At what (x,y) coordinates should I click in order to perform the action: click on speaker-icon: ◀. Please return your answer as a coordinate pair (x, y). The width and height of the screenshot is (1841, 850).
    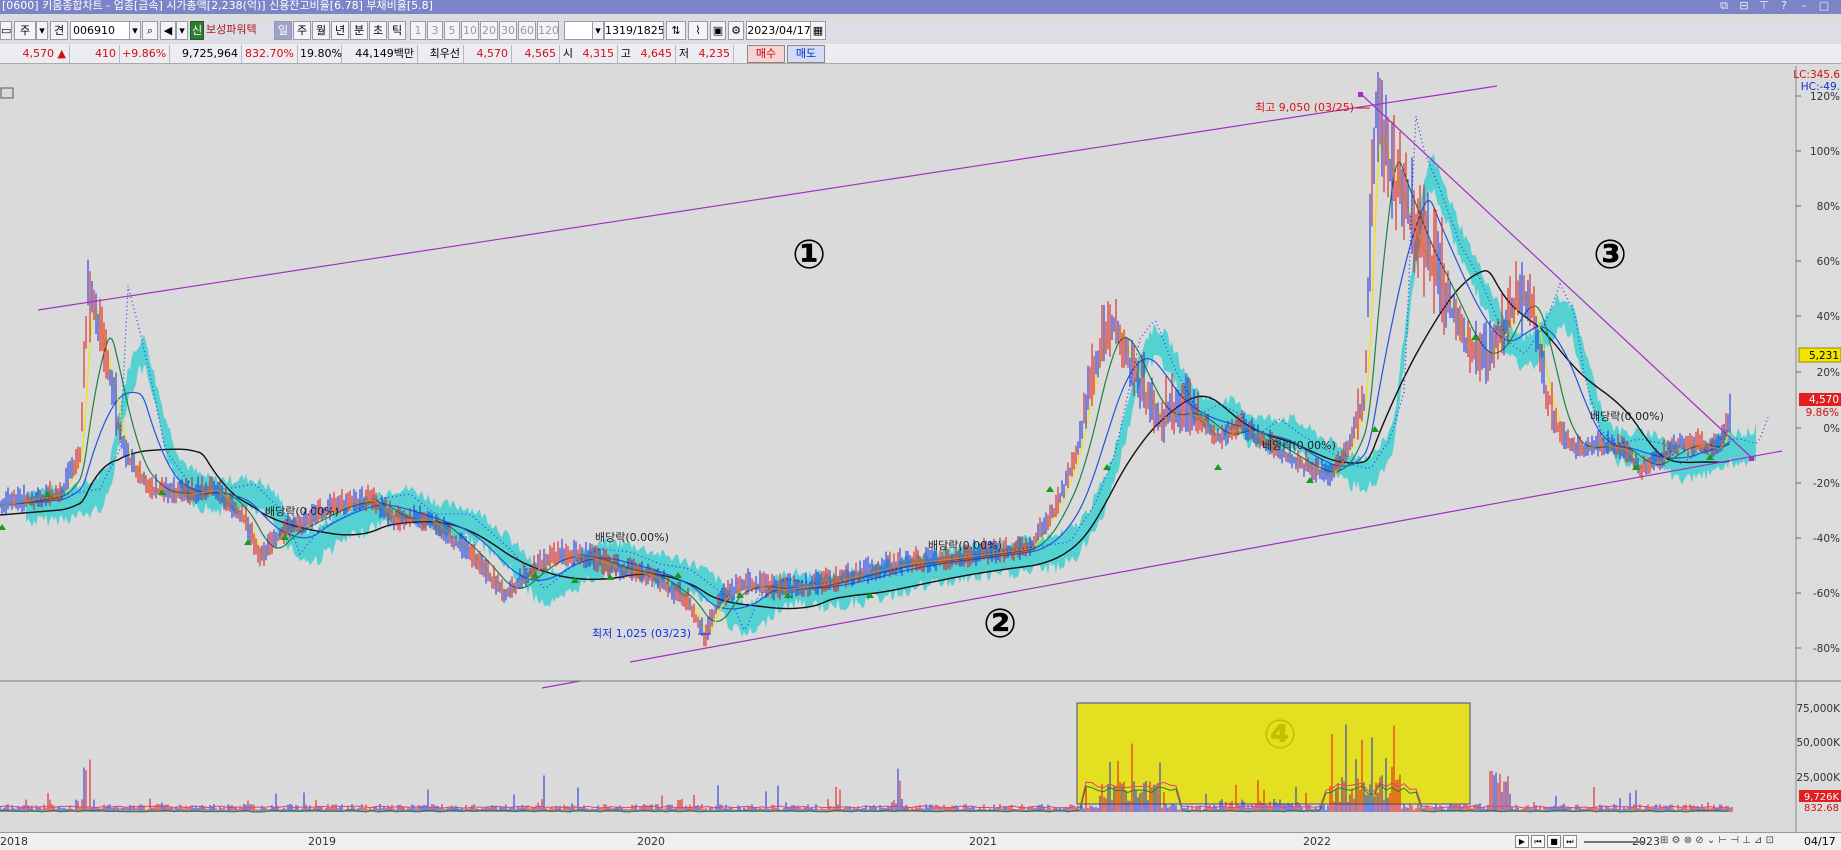
    Looking at the image, I should click on (168, 30).